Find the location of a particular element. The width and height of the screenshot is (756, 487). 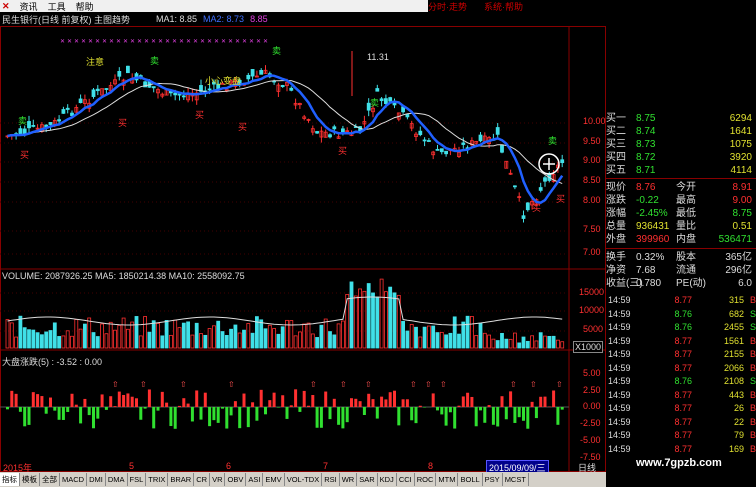

stat-label: PE(动) is located at coordinates (691, 283).